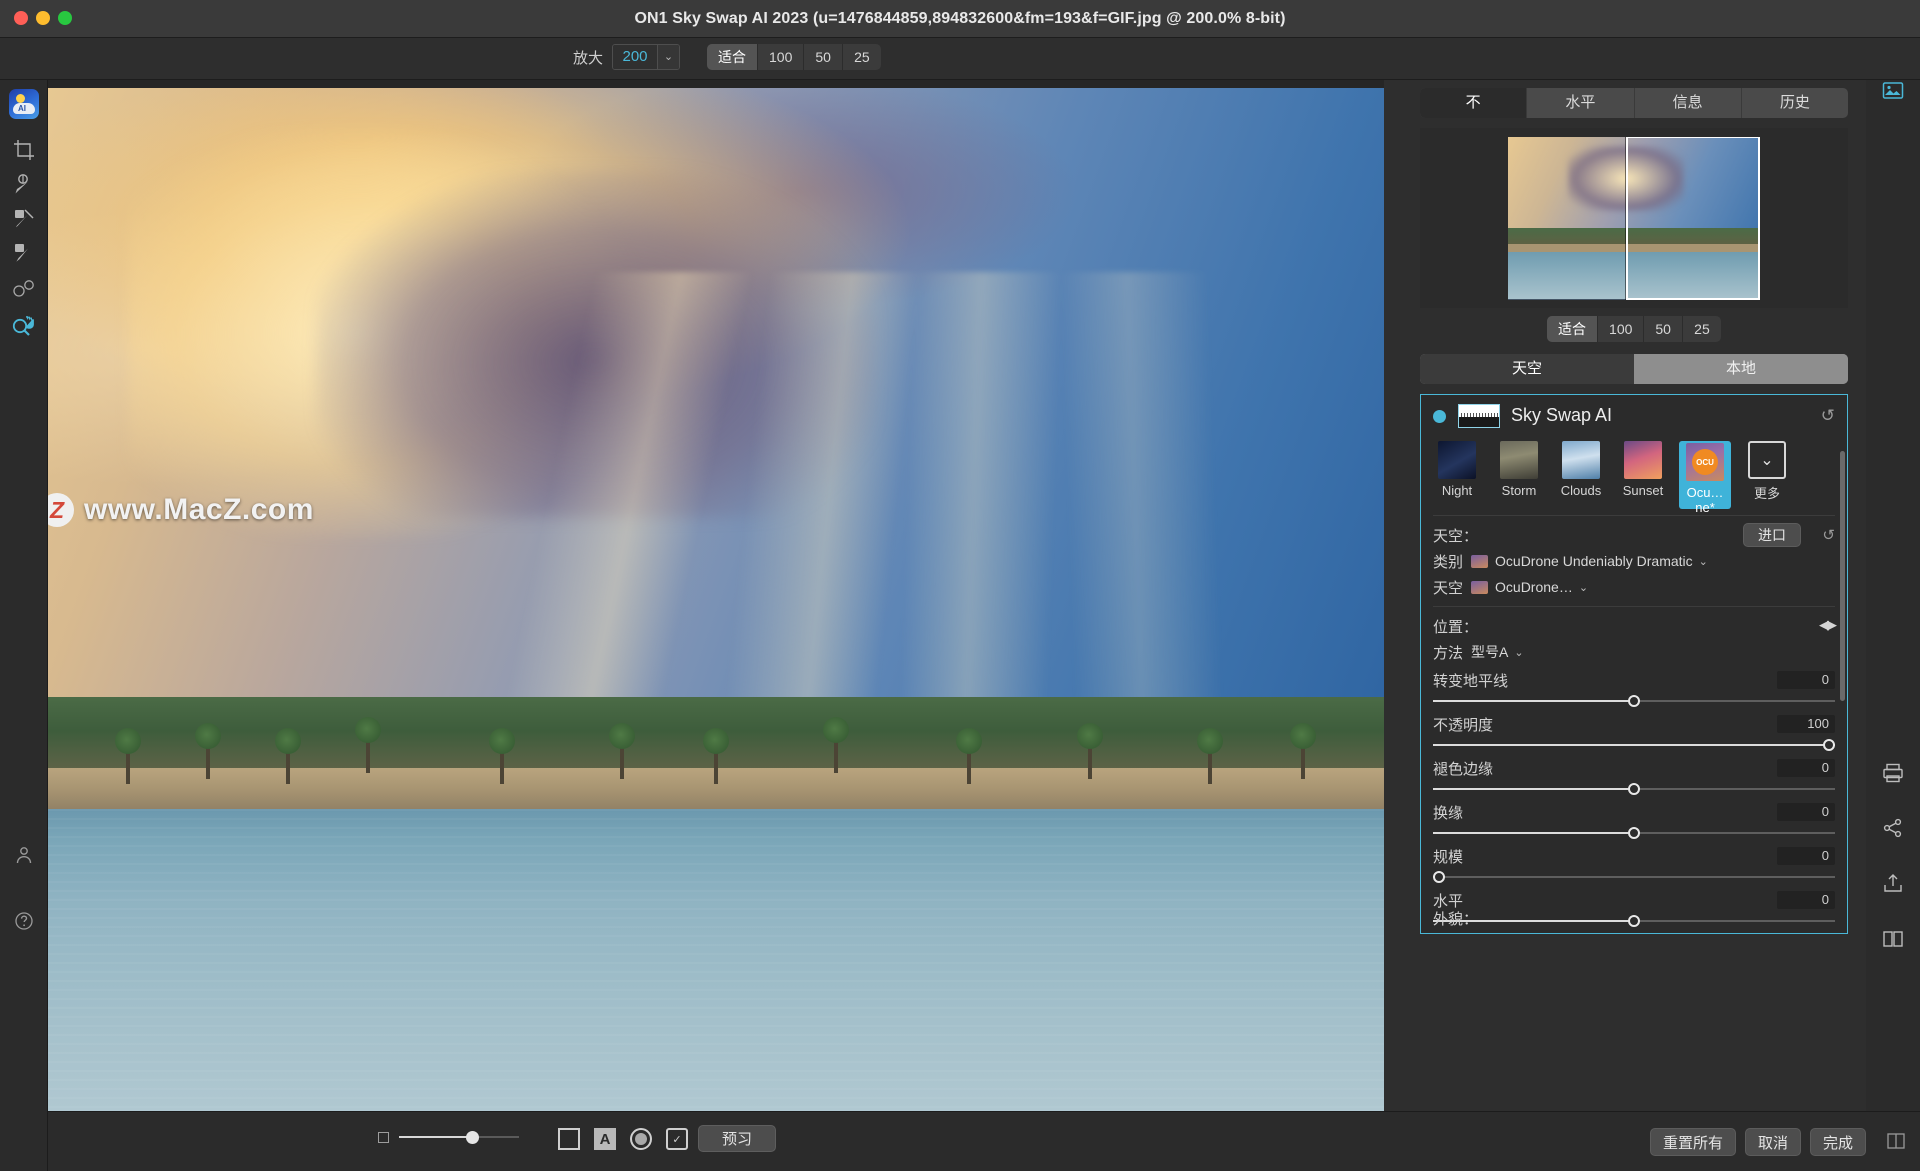 The height and width of the screenshot is (1171, 1920). I want to click on slider-value: 100, so click(1806, 724).